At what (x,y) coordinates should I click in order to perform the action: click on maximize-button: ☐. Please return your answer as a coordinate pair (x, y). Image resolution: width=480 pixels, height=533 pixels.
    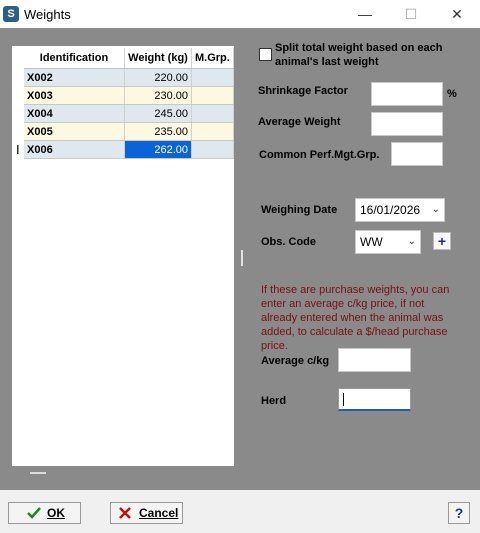
    Looking at the image, I should click on (411, 14).